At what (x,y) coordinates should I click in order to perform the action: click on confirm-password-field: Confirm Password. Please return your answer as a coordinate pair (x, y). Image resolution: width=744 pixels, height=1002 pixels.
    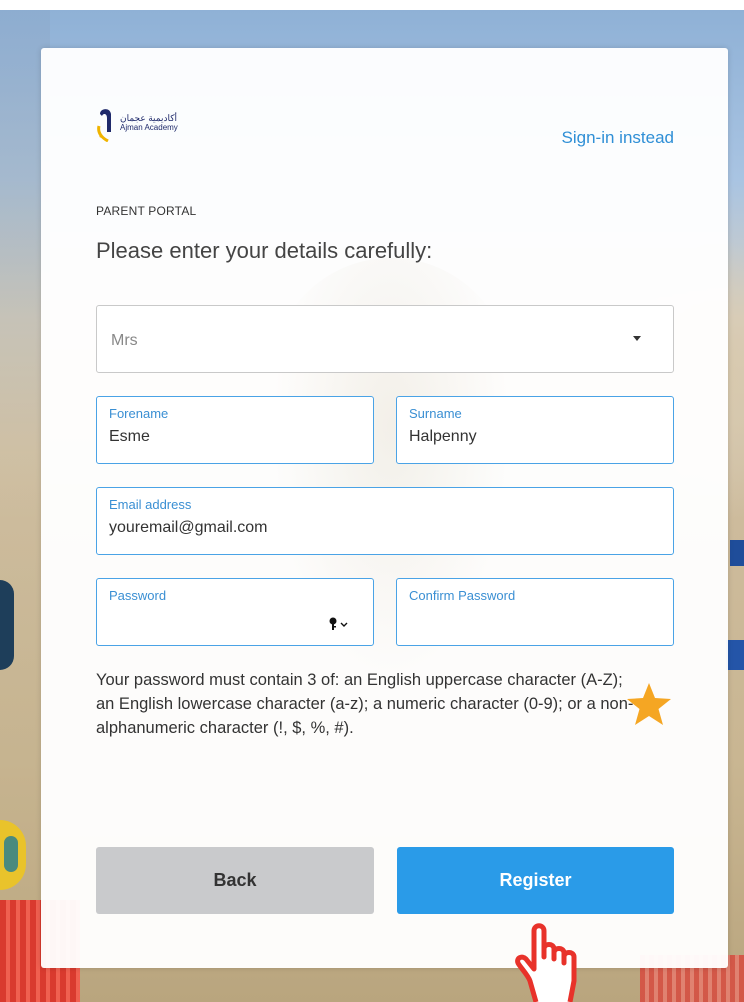
    Looking at the image, I should click on (535, 612).